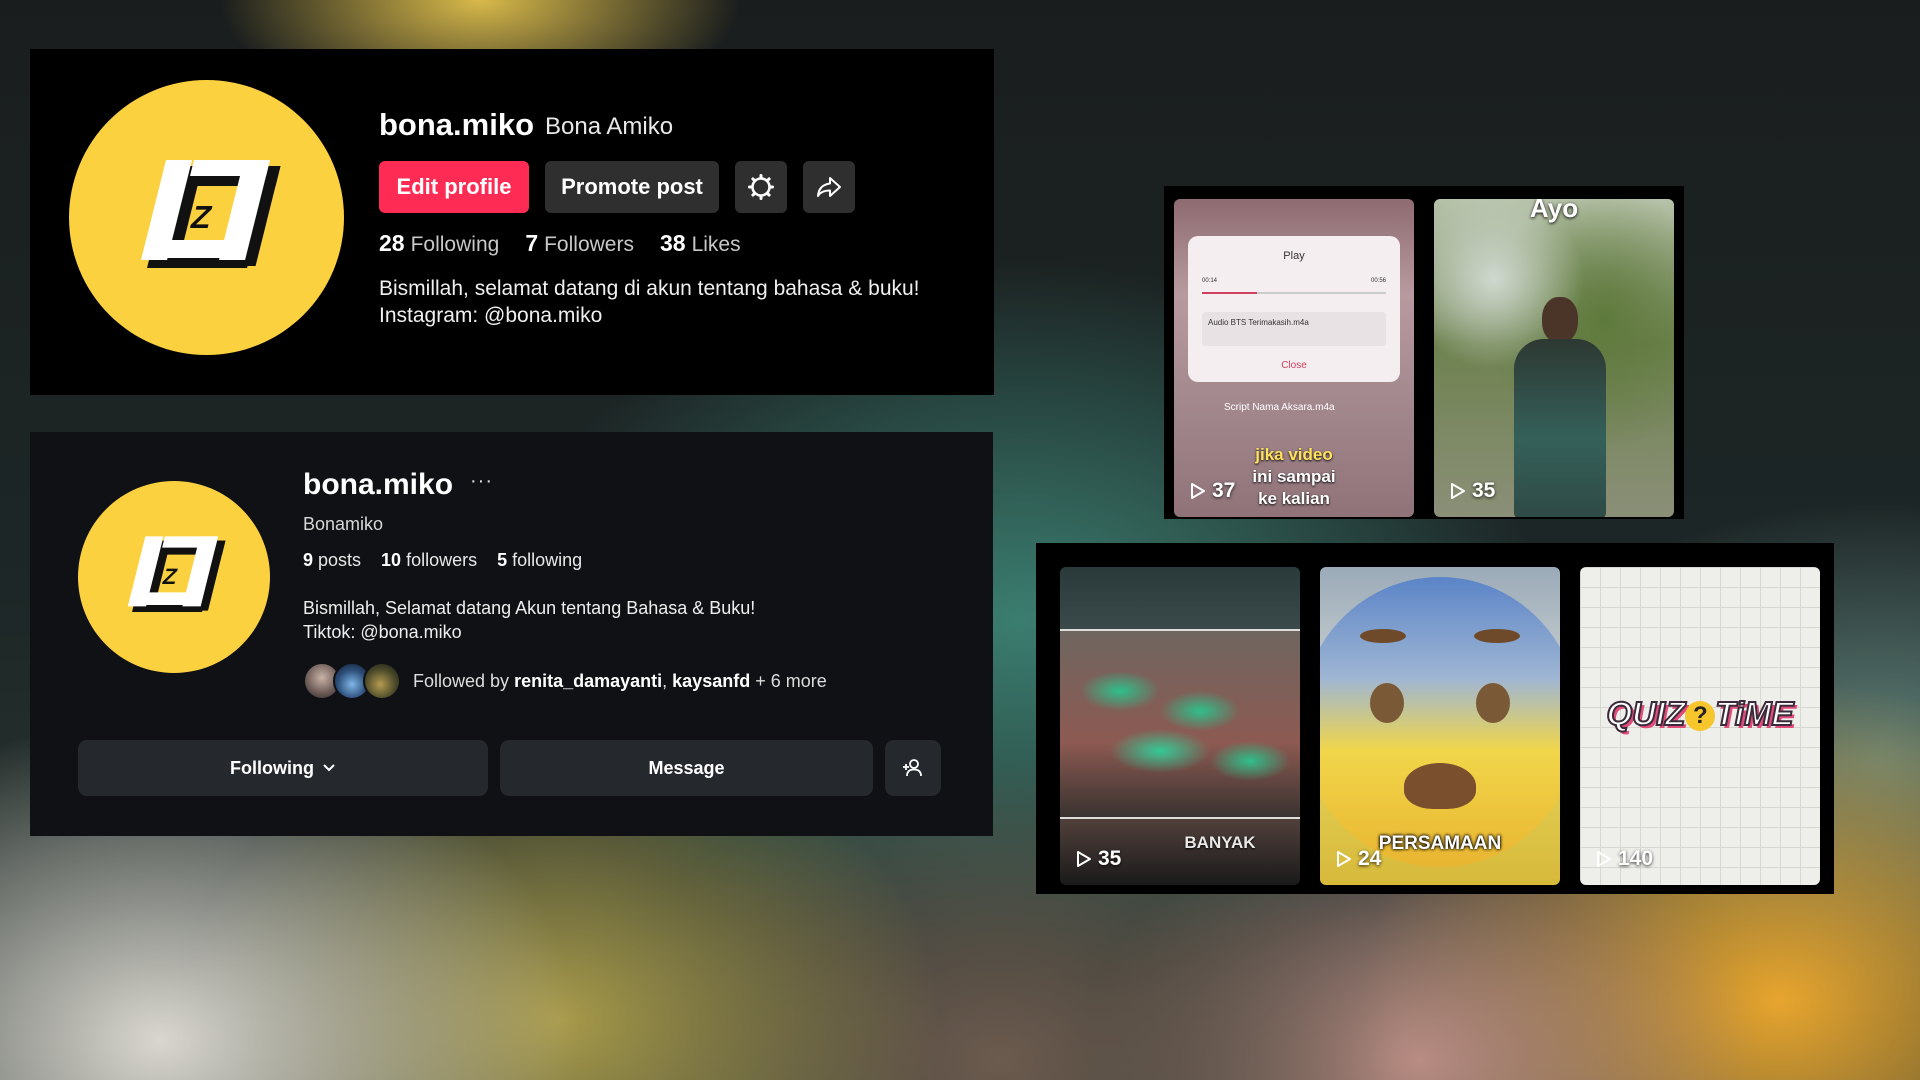 The image size is (1920, 1080). I want to click on emoji-face, so click(1440, 722).